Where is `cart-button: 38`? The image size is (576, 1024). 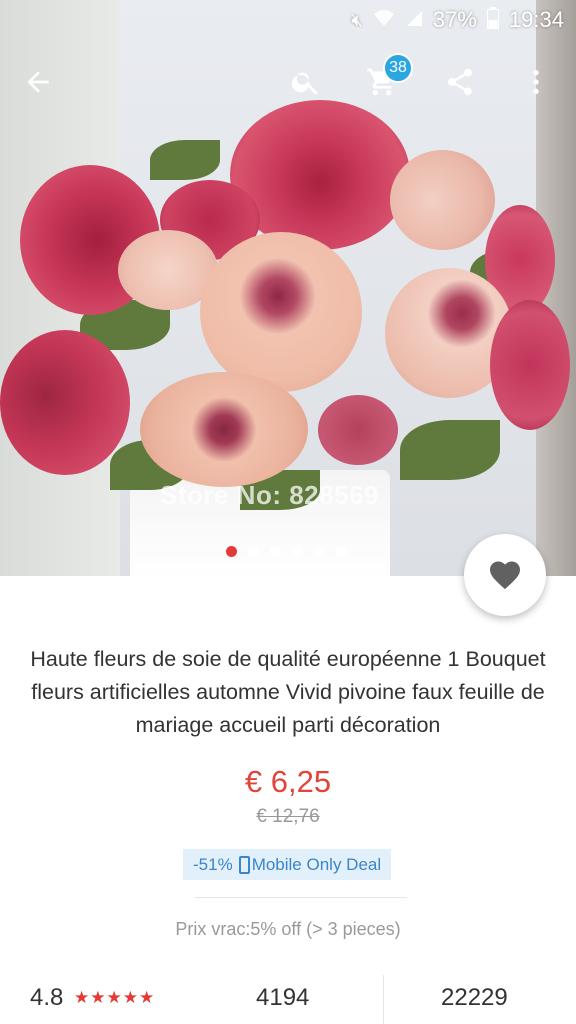 cart-button: 38 is located at coordinates (383, 82).